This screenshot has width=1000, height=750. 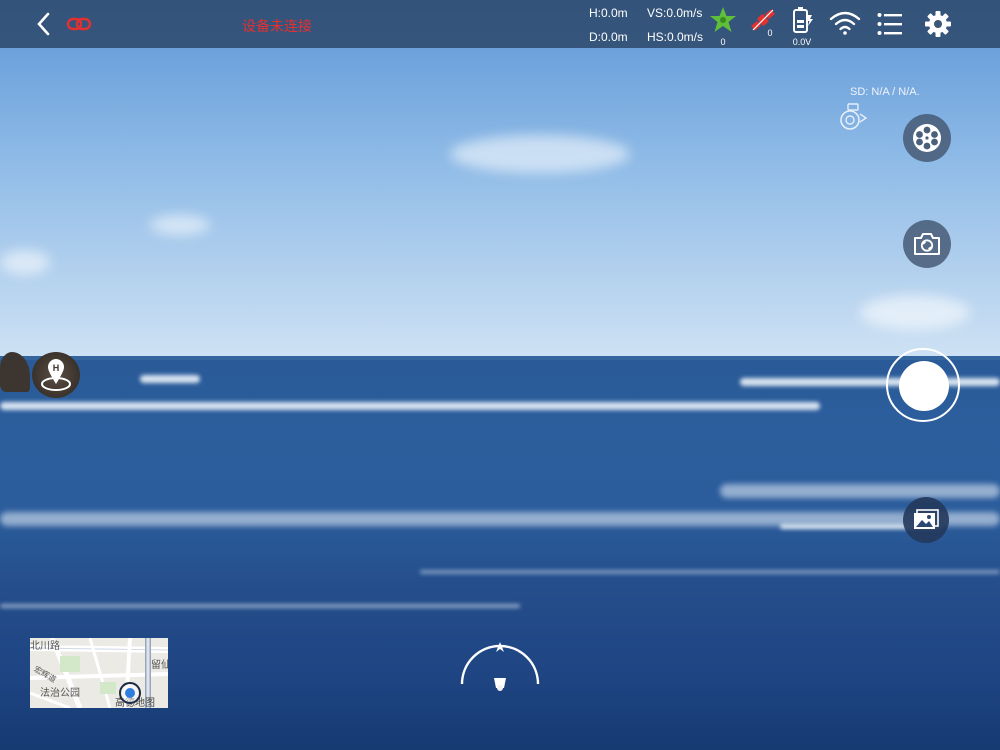 I want to click on connection-status: 设备未连接, so click(x=277, y=26).